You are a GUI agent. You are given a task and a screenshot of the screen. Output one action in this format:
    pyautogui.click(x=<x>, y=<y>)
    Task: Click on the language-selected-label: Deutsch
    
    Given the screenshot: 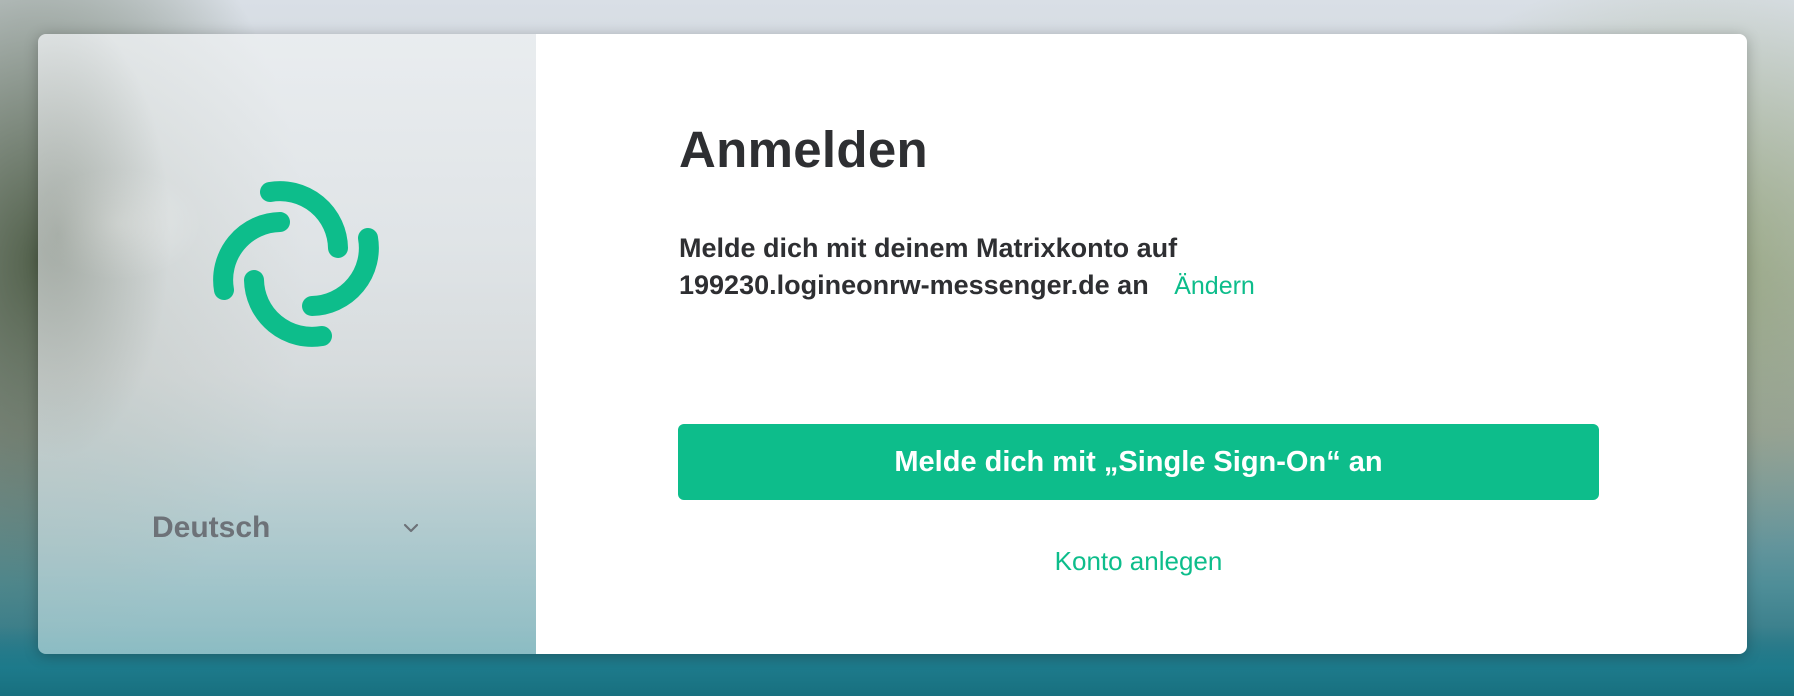 What is the action you would take?
    pyautogui.click(x=211, y=527)
    